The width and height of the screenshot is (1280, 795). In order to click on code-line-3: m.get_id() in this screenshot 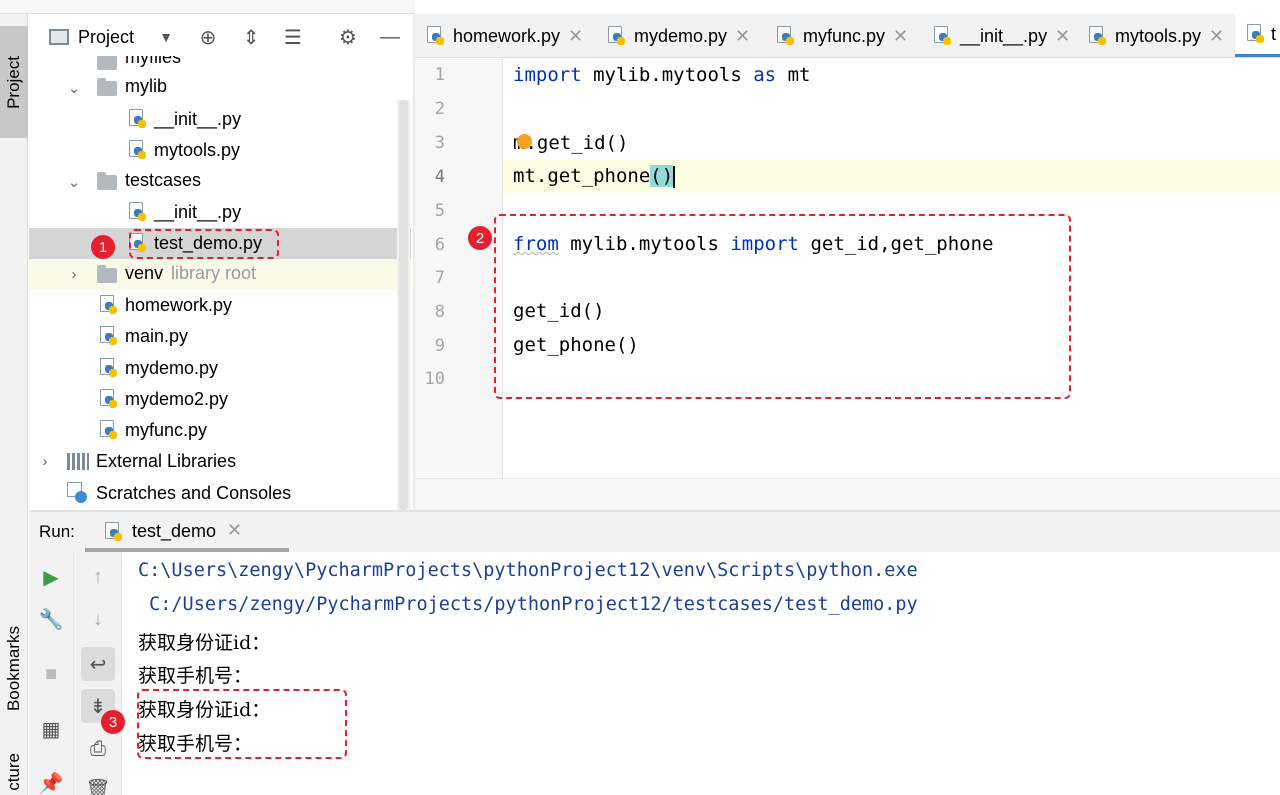, I will do `click(570, 143)`.